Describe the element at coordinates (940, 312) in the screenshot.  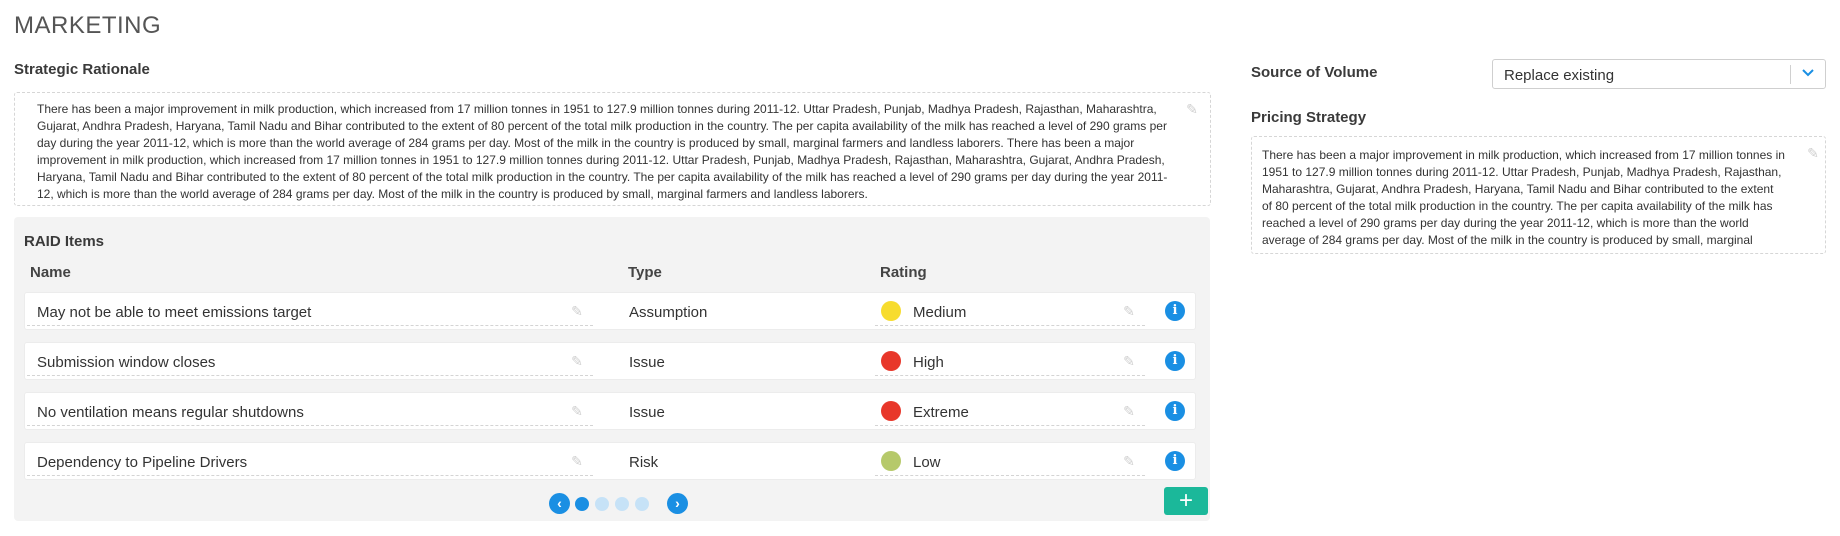
I see `raid-rating: Medium` at that location.